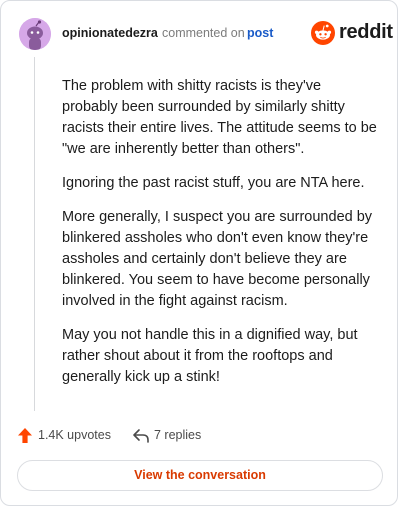 The image size is (400, 508). What do you see at coordinates (74, 435) in the screenshot?
I see `upvote-count: 1.4K upvotes` at bounding box center [74, 435].